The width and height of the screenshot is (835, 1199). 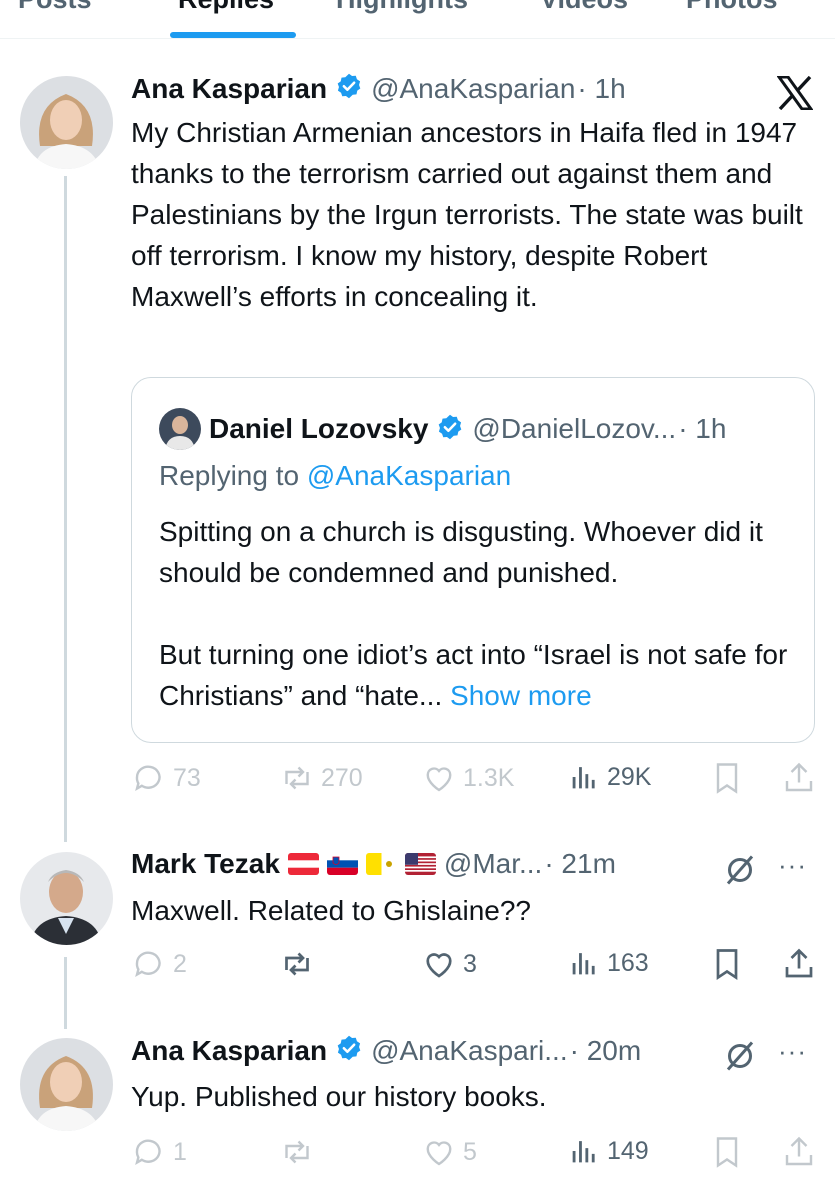 I want to click on post-header: Mark Tezak @Mar... · 21m, so click(x=373, y=864).